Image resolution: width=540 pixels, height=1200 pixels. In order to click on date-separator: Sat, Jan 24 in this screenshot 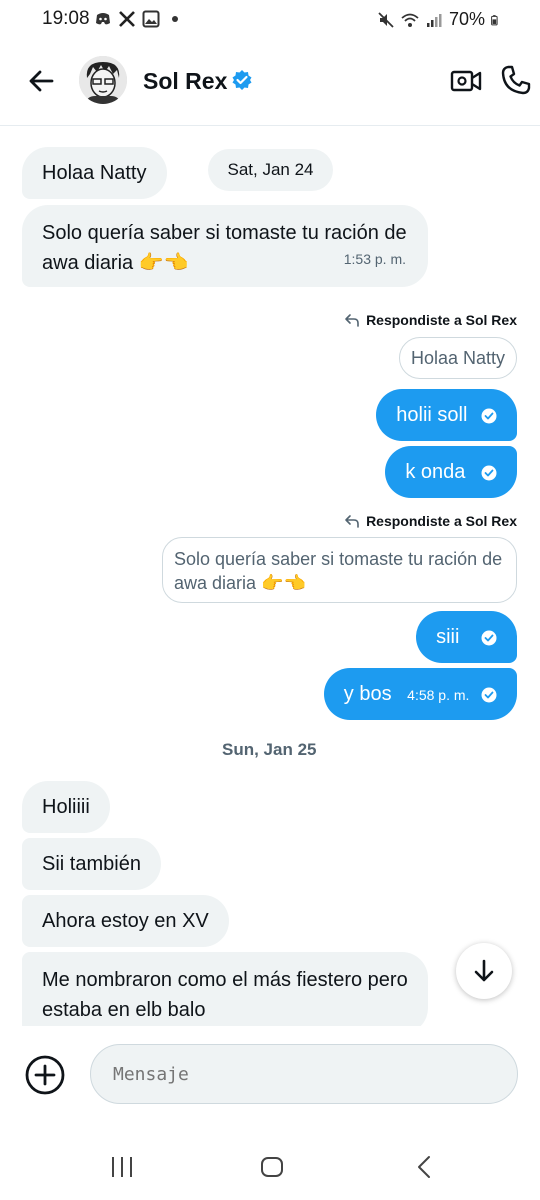, I will do `click(270, 170)`.